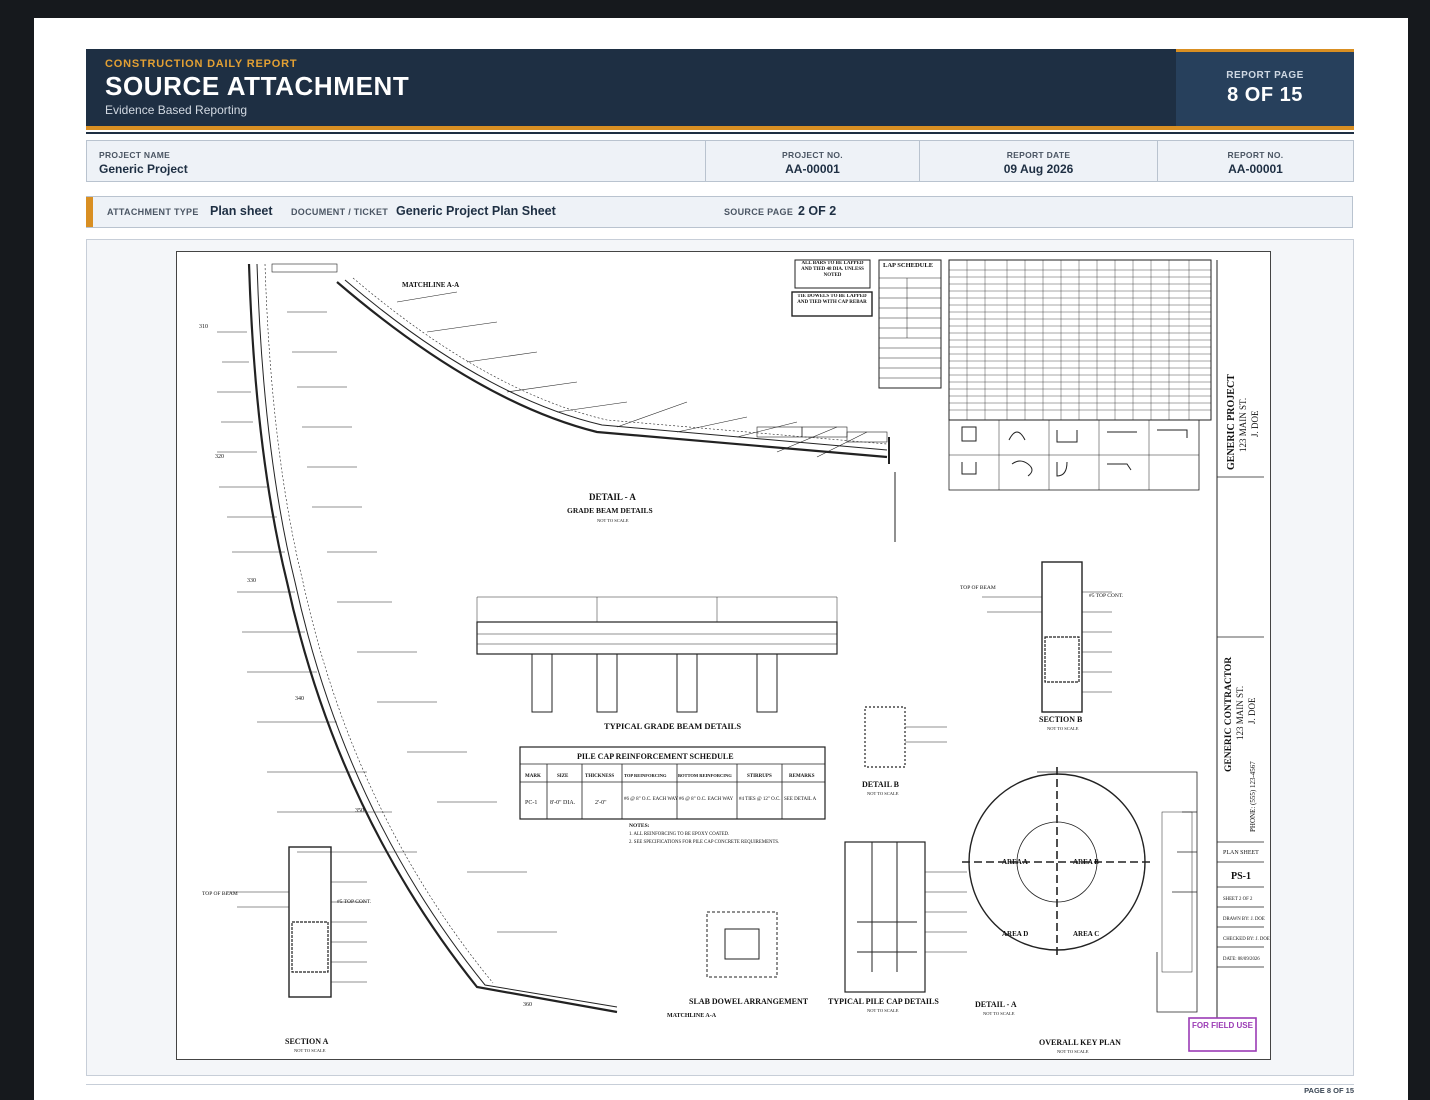 This screenshot has width=1430, height=1100. What do you see at coordinates (299, 699) in the screenshot?
I see `station-340: 340` at bounding box center [299, 699].